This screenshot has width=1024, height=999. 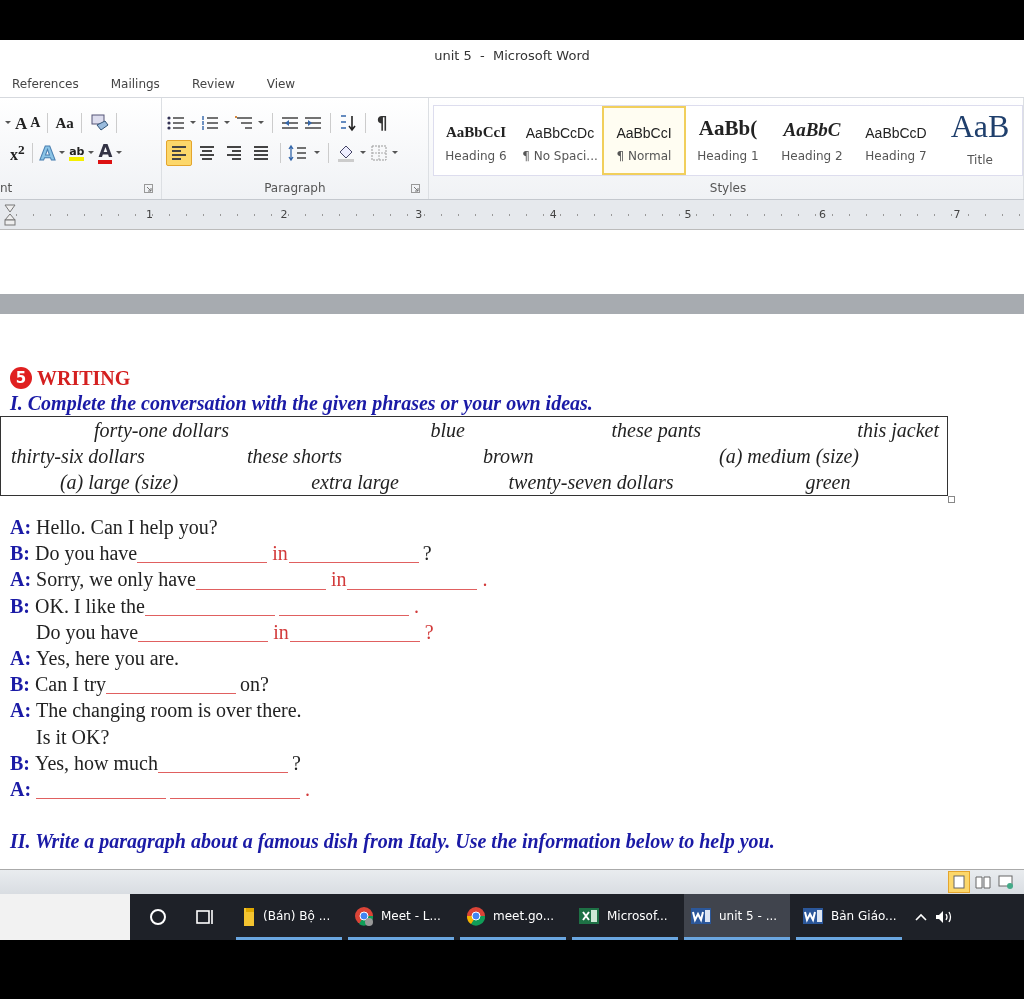 I want to click on style-sample: AaB, so click(x=980, y=129).